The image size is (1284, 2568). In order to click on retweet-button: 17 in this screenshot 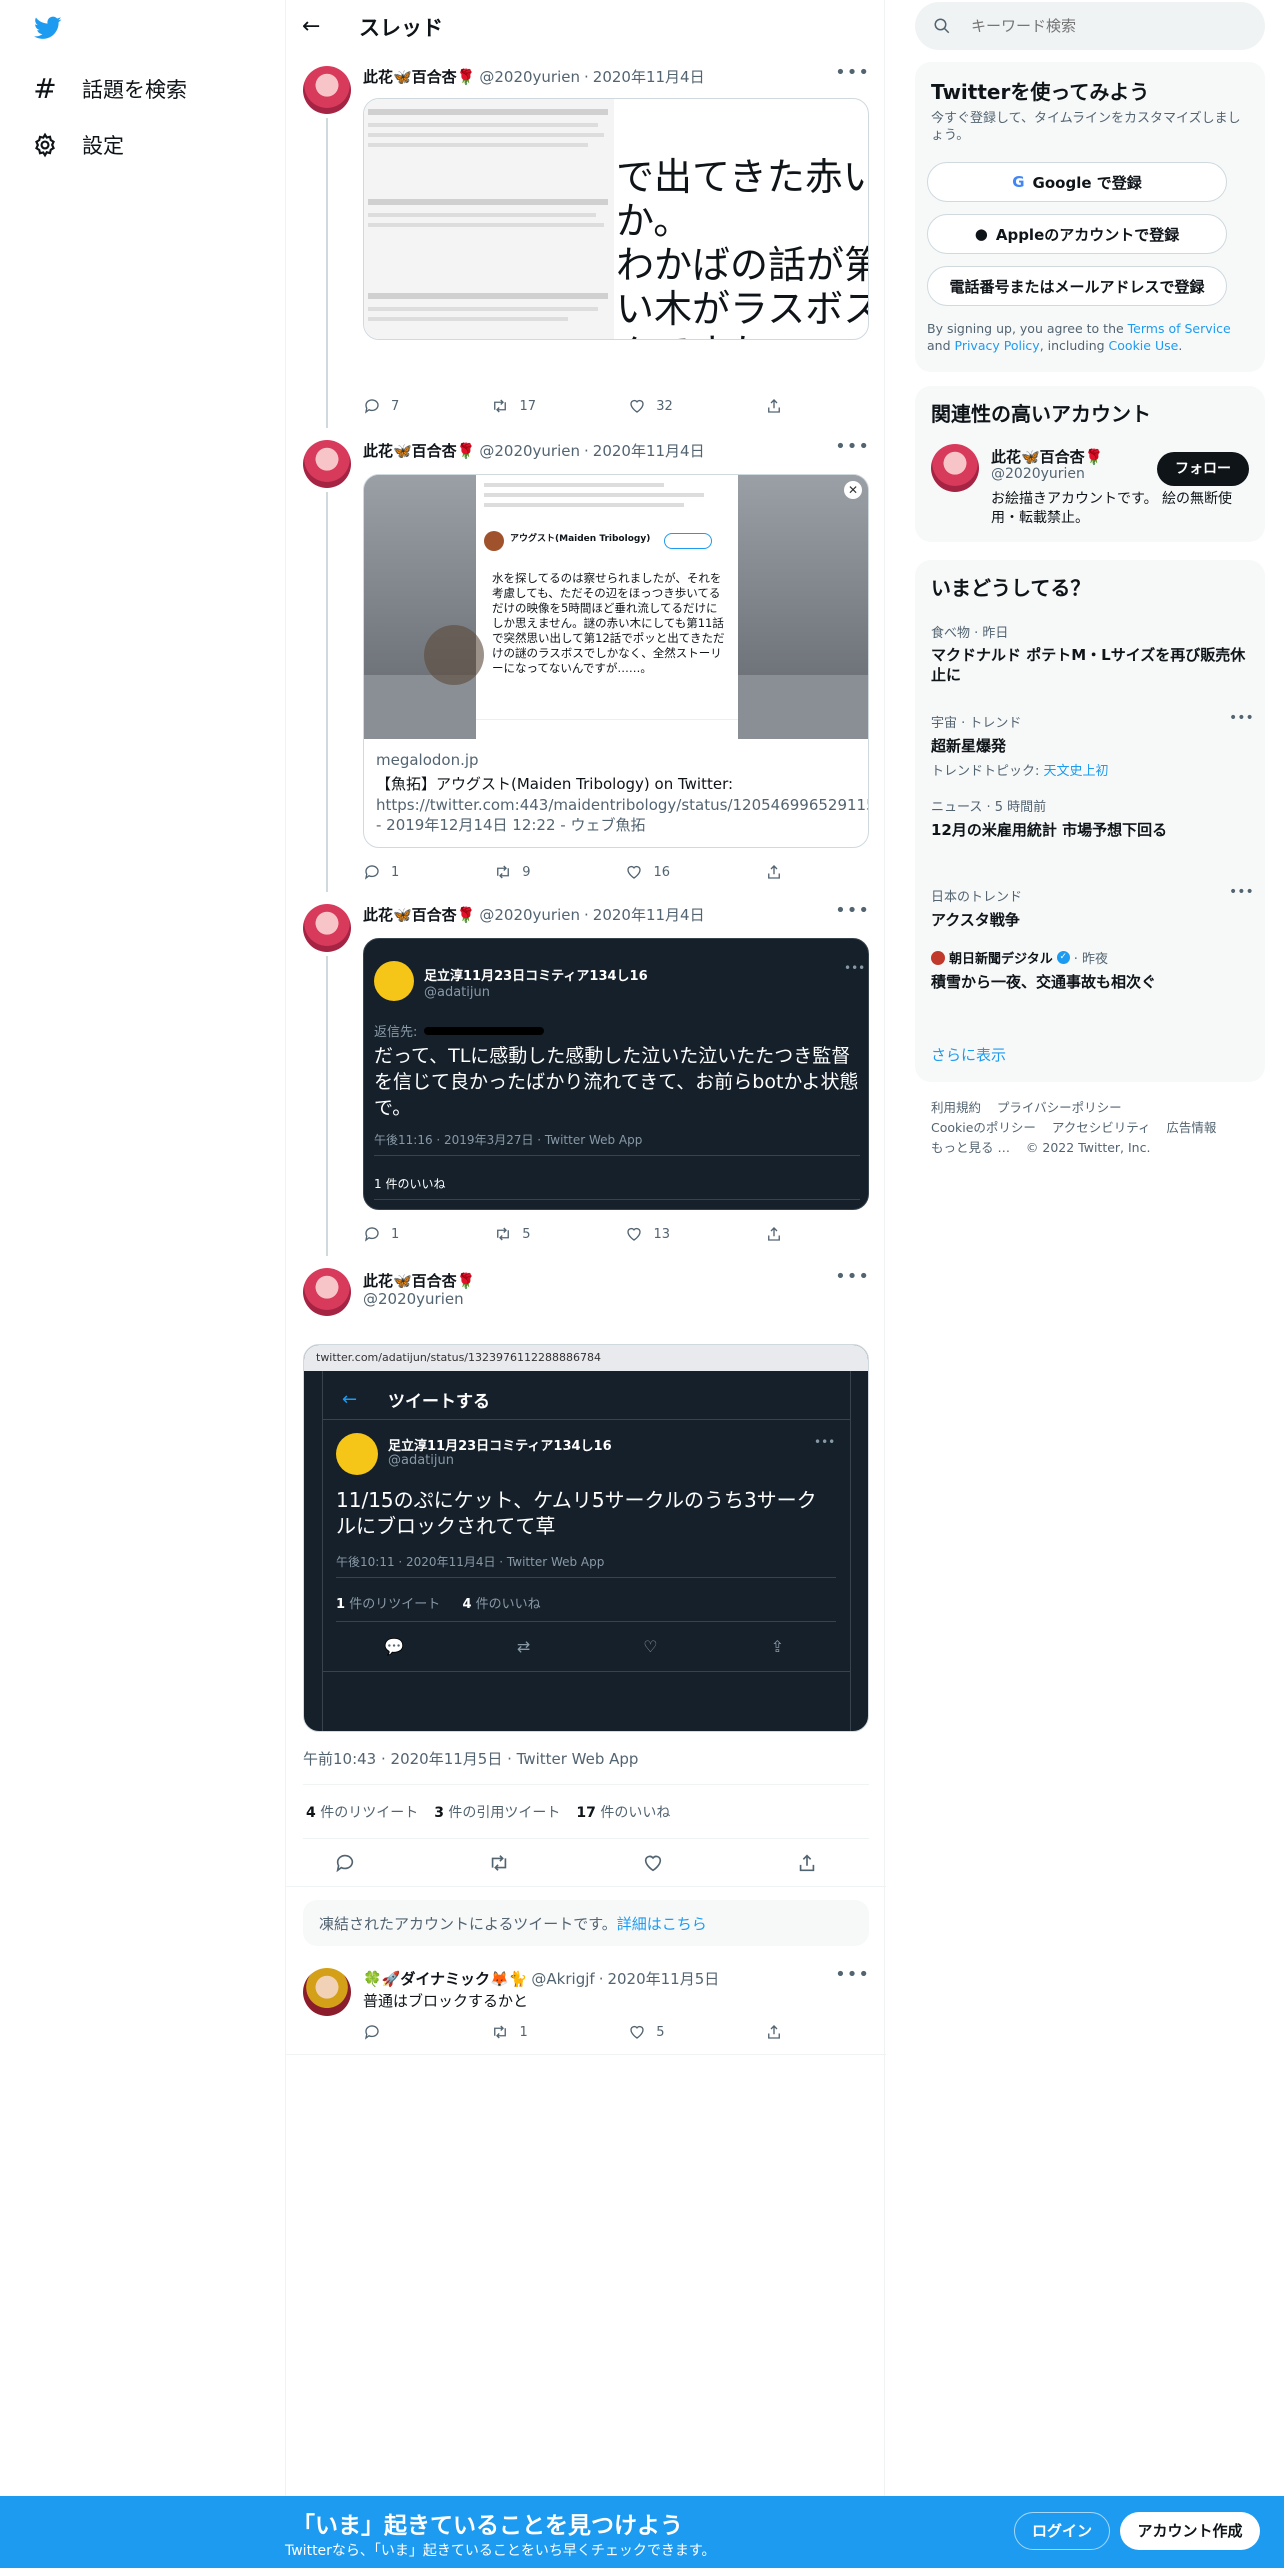, I will do `click(513, 406)`.